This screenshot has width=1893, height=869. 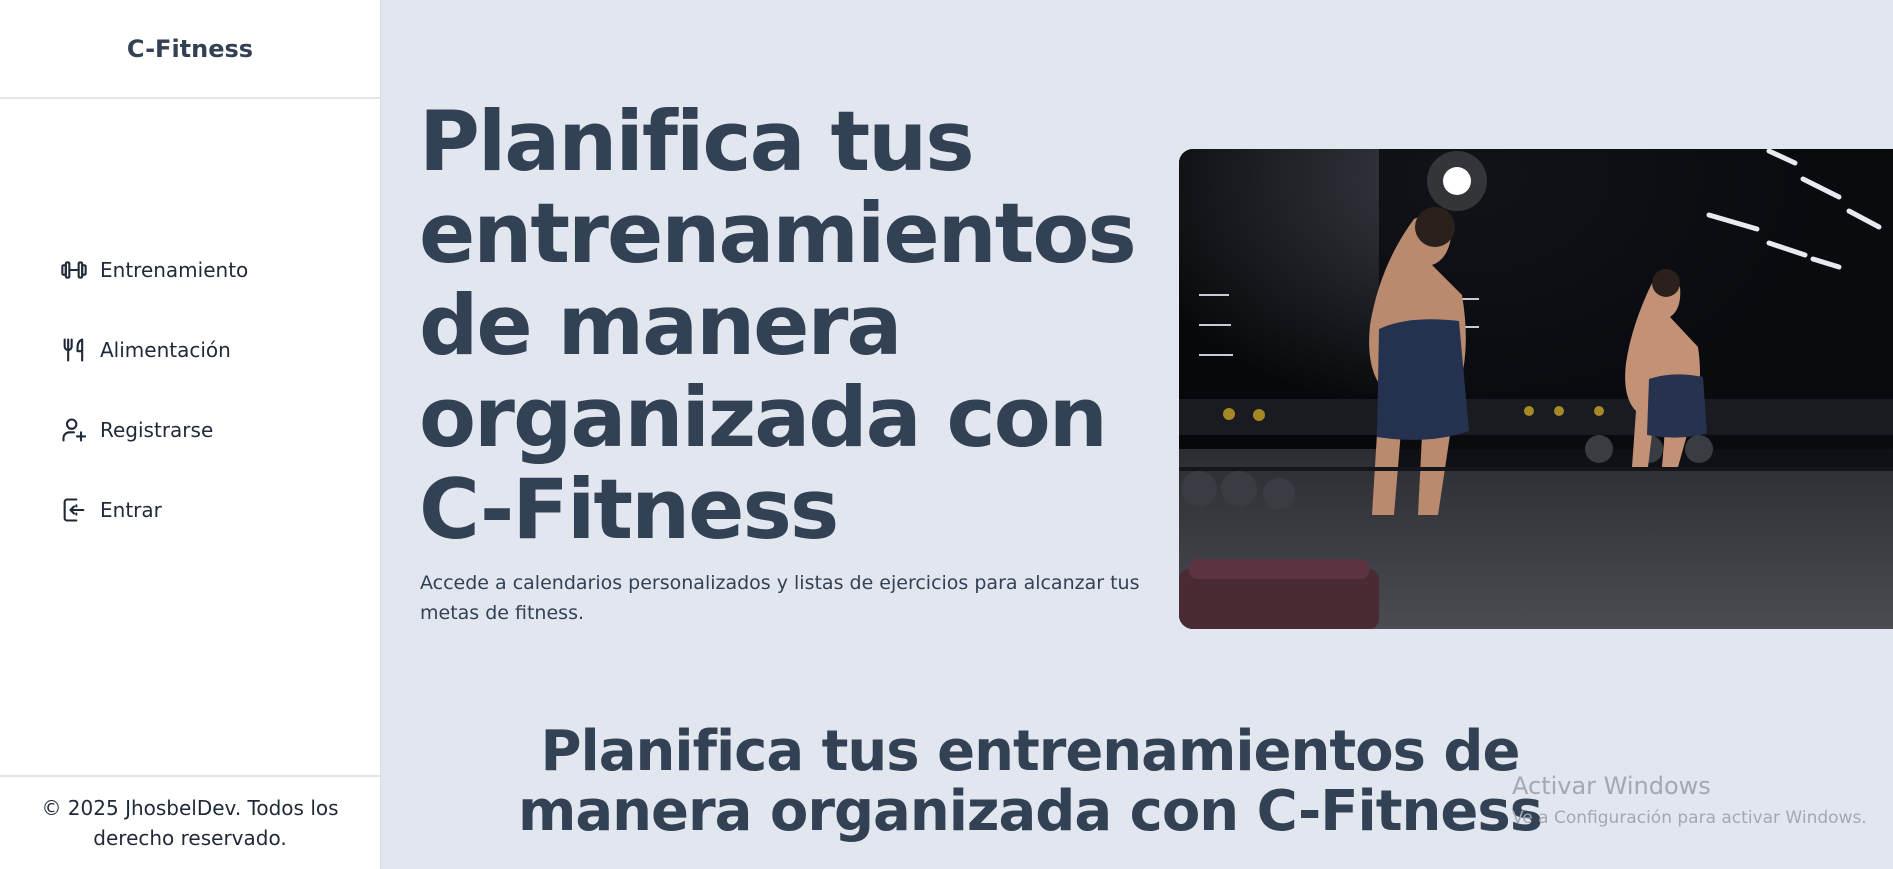 I want to click on sidebar-item-entrenamiento: Entrenamiento, so click(x=154, y=270).